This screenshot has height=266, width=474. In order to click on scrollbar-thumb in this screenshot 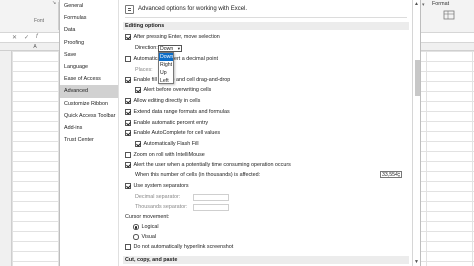, I will do `click(417, 78)`.